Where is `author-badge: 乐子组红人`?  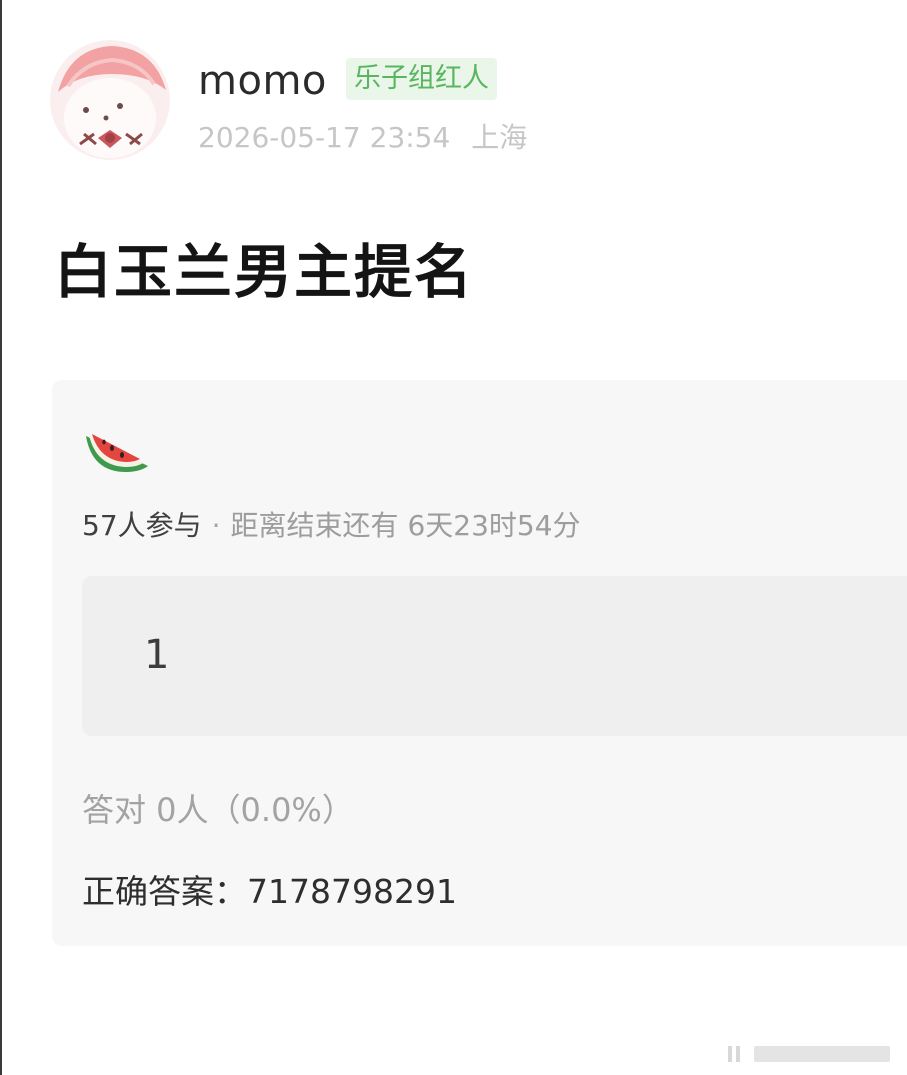 author-badge: 乐子组红人 is located at coordinates (421, 79).